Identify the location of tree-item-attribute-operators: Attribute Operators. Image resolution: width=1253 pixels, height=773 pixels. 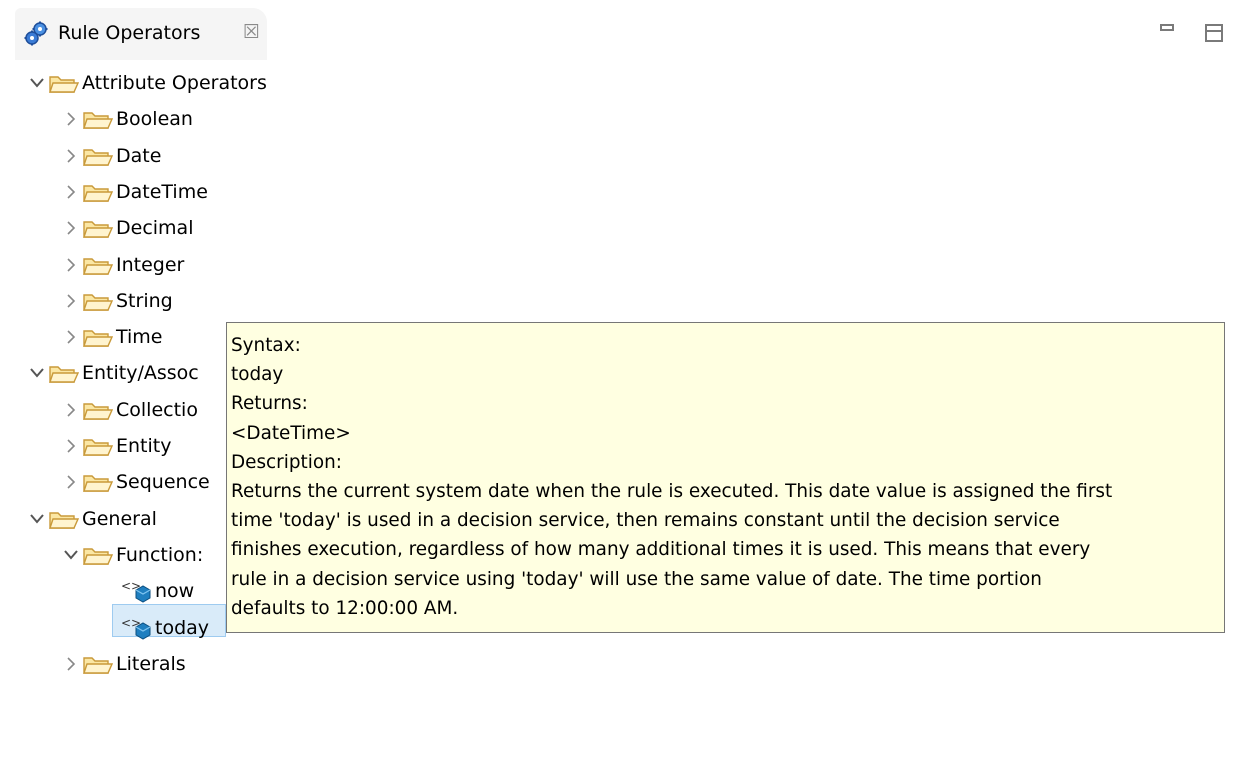
(147, 83).